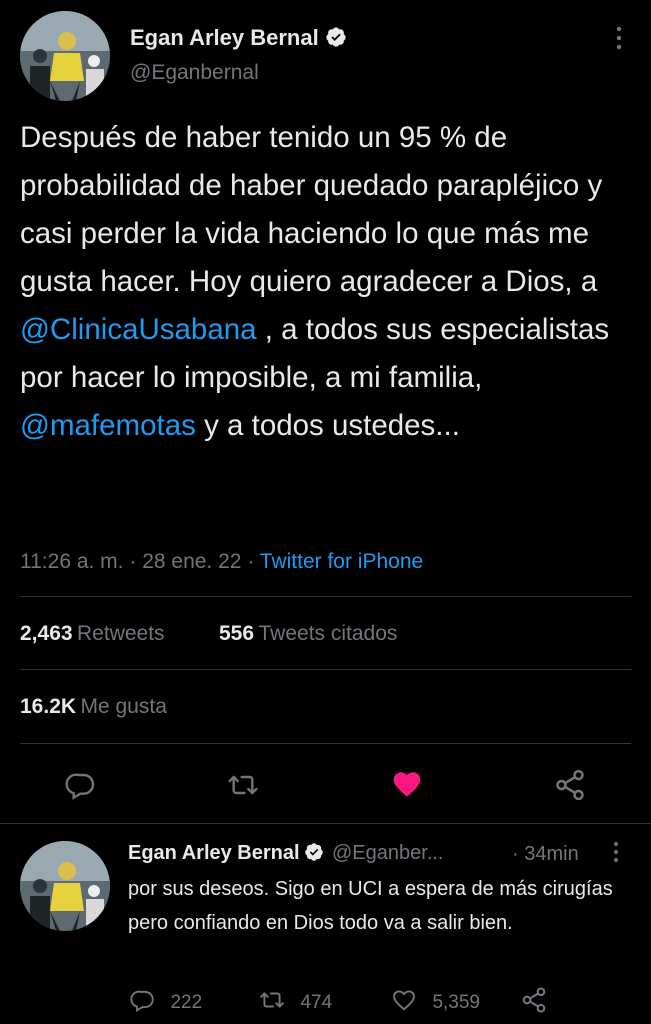  I want to click on author-handle: @Eganbernal, so click(194, 73).